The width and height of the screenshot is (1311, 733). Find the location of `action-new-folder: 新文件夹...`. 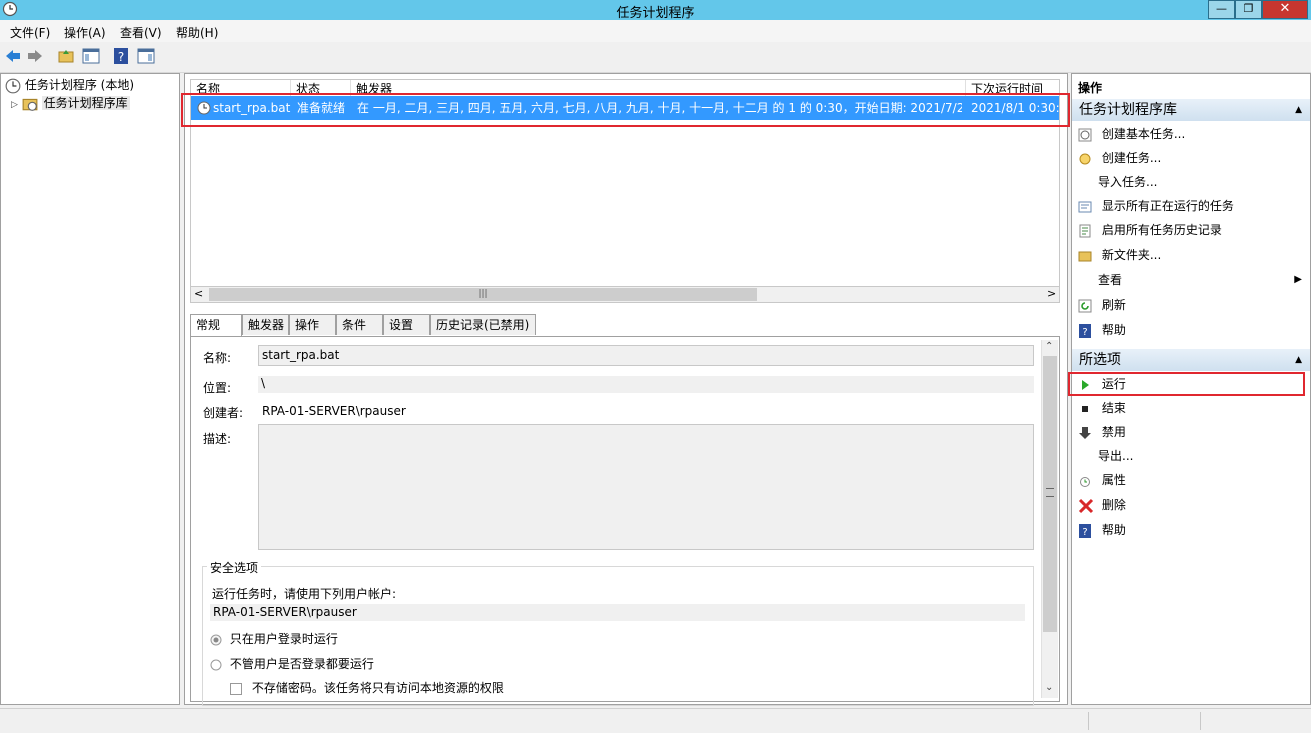

action-new-folder: 新文件夹... is located at coordinates (1119, 255).